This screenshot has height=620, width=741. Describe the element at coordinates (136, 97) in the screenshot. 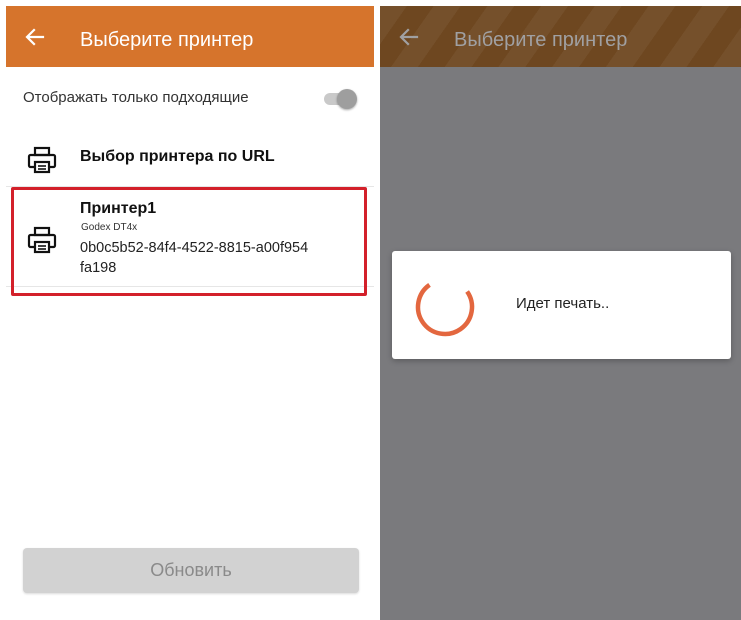

I see `filter-label: Отображать только подходящие` at that location.